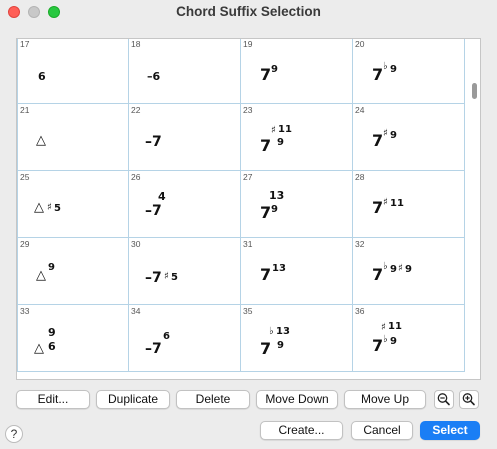  I want to click on suffix-cell: 28 7 ♯ 11, so click(409, 204).